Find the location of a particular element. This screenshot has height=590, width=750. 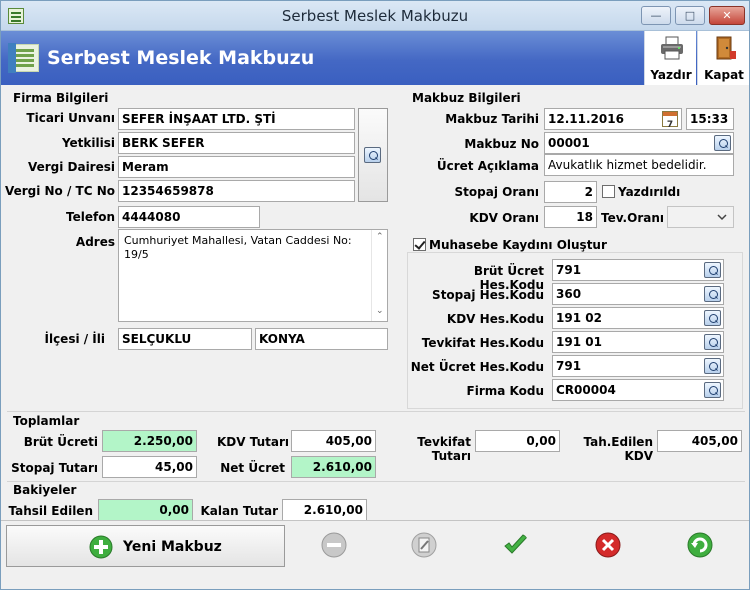

chevron-down-icon is located at coordinates (722, 217).